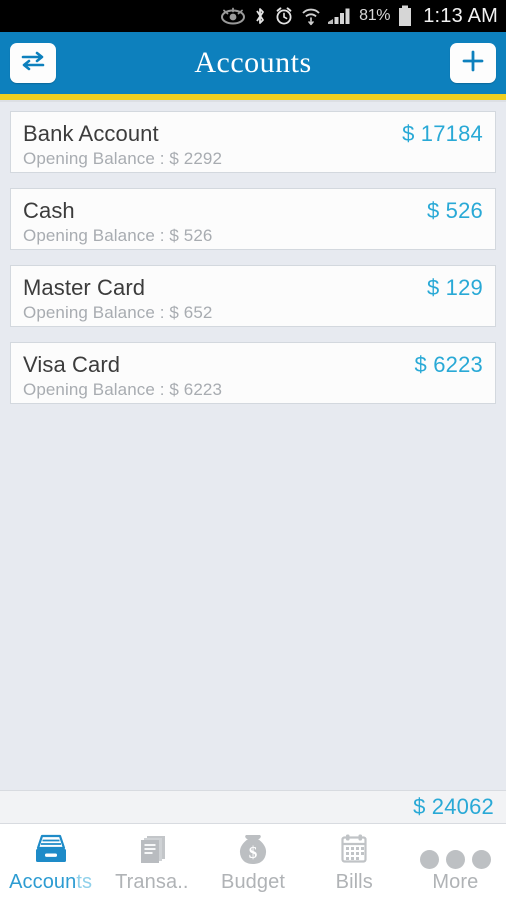 This screenshot has height=900, width=506. What do you see at coordinates (405, 16) in the screenshot?
I see `battery-icon` at bounding box center [405, 16].